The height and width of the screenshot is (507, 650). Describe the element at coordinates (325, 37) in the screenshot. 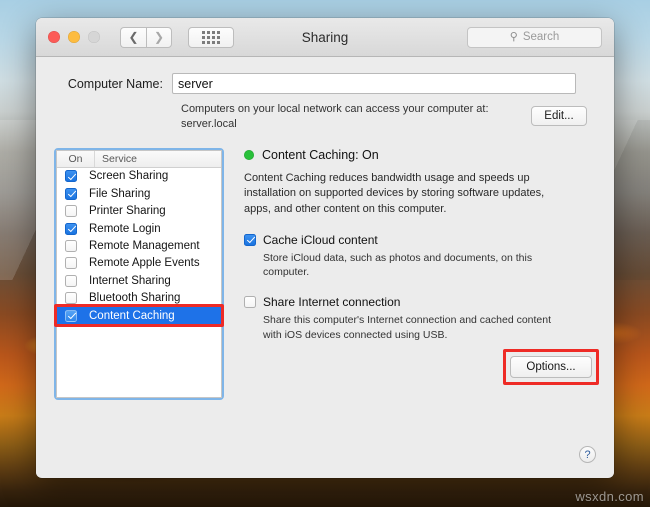

I see `window-toolbar: ❮ ❯ Sharing ⚲ Search` at that location.